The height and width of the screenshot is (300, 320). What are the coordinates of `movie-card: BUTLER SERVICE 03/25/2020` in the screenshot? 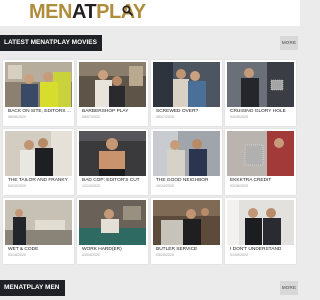 It's located at (186, 231).